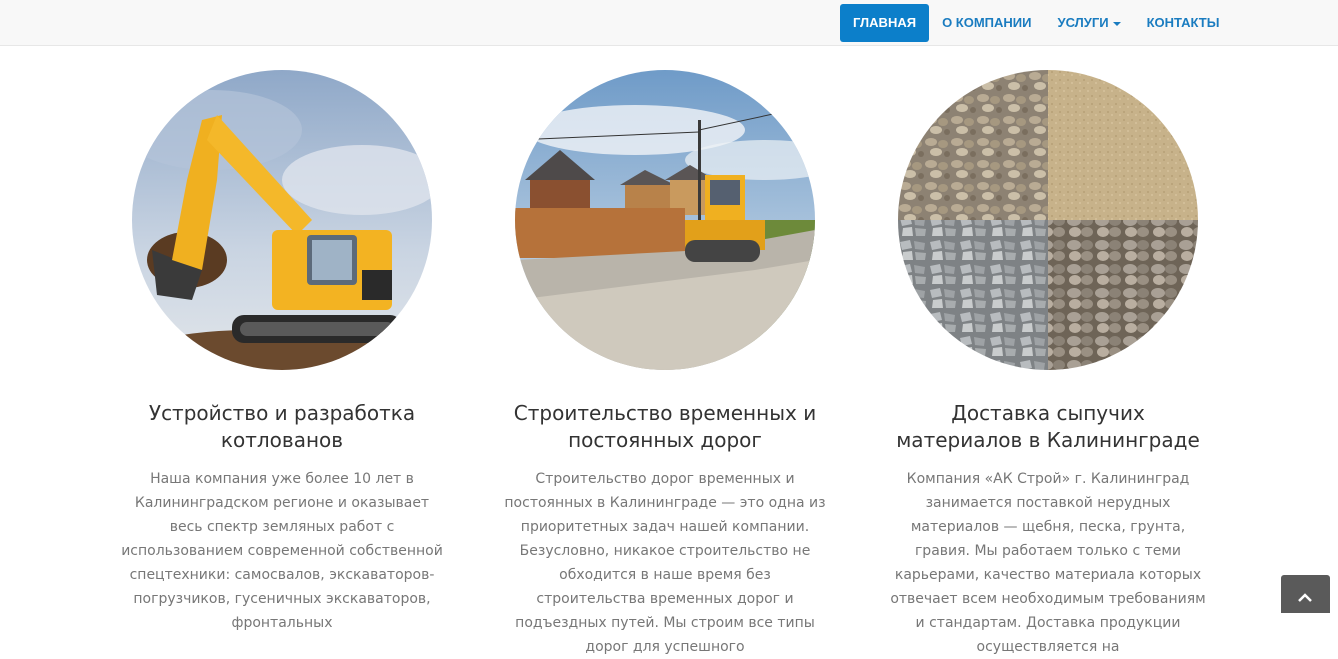 The height and width of the screenshot is (659, 1338). Describe the element at coordinates (1183, 23) in the screenshot. I see `nav-contacts: КОНТАКТЫ` at that location.